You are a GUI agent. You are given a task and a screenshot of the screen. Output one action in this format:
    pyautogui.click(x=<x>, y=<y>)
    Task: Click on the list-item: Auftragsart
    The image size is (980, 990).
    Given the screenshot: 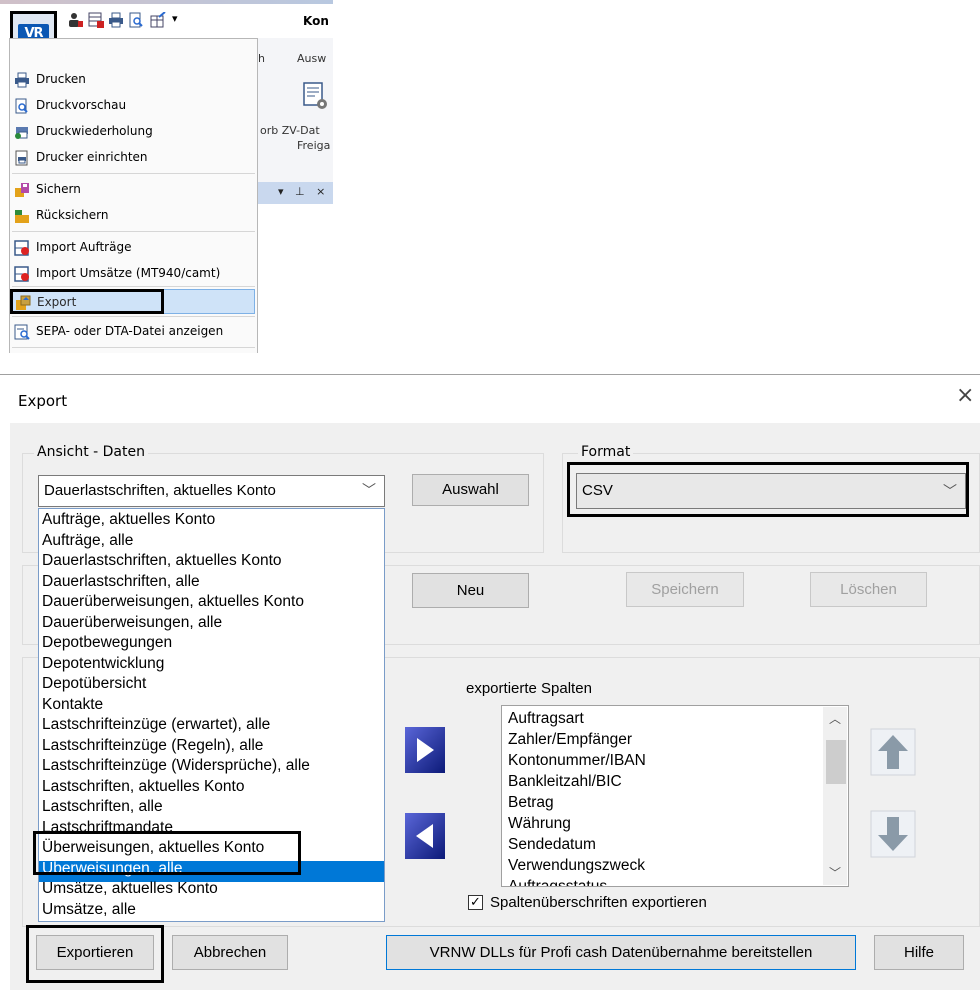 What is the action you would take?
    pyautogui.click(x=546, y=719)
    